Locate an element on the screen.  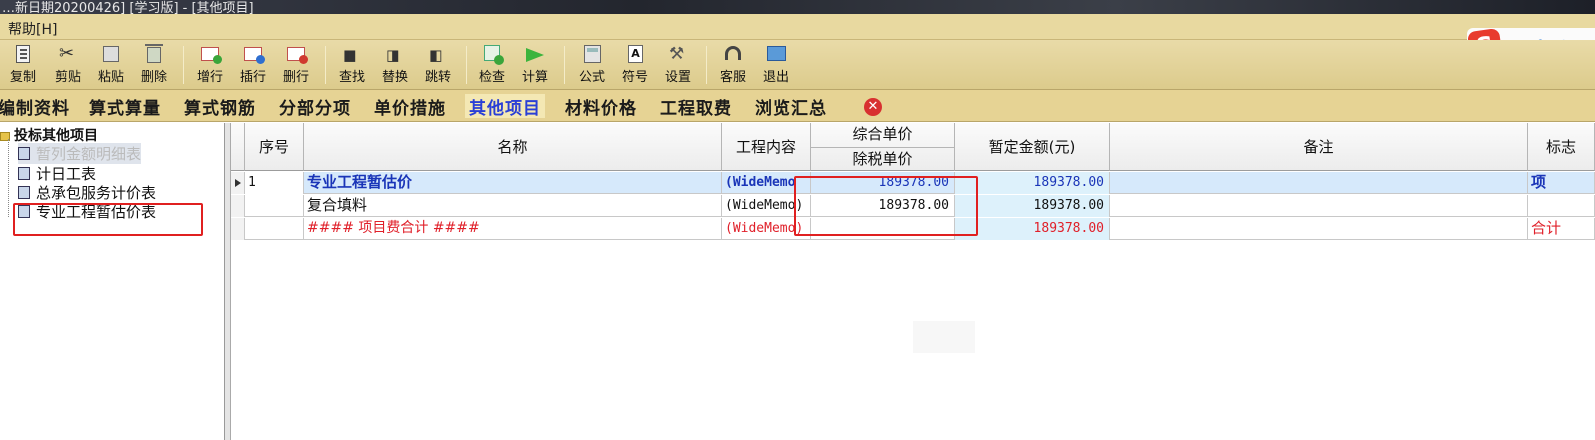
delete-label: 删除 is located at coordinates (153, 77).